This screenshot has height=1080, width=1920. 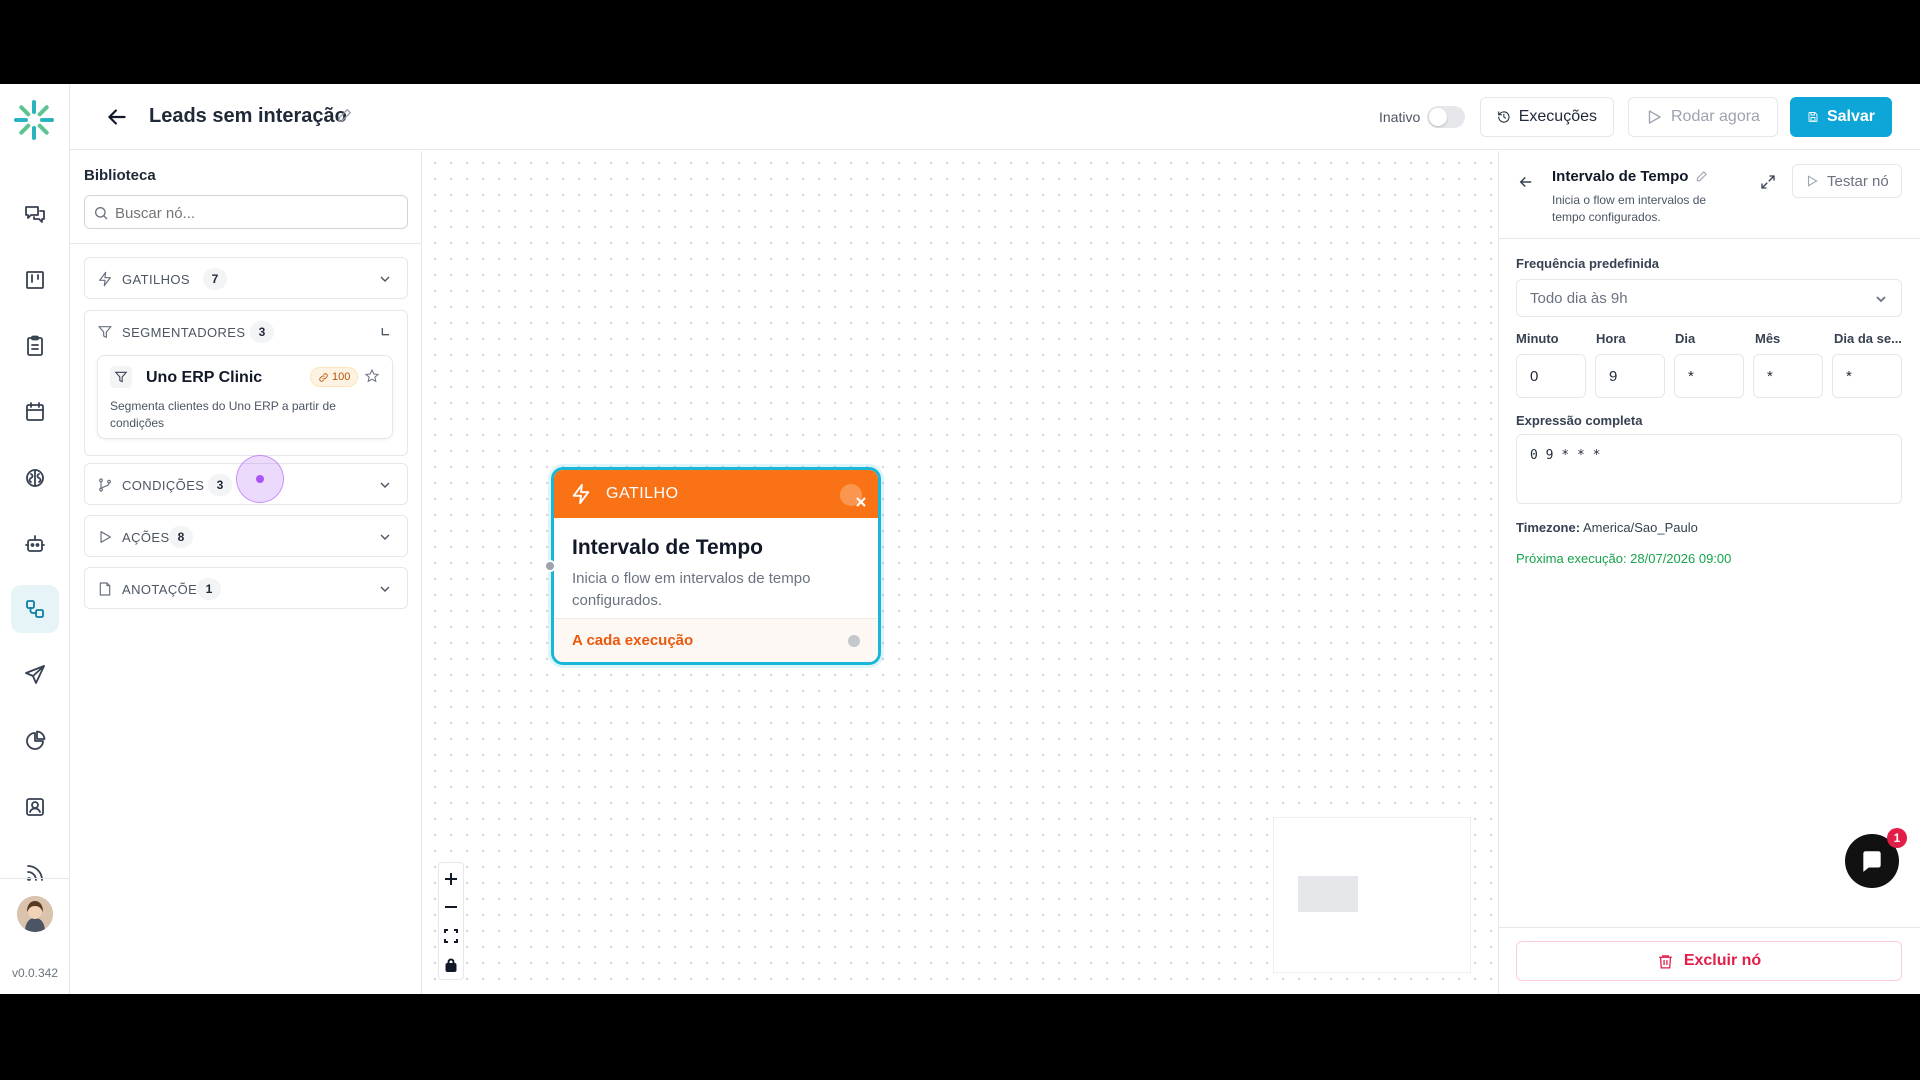 I want to click on segment-card-title: Uno ERP Clinic, so click(x=204, y=377).